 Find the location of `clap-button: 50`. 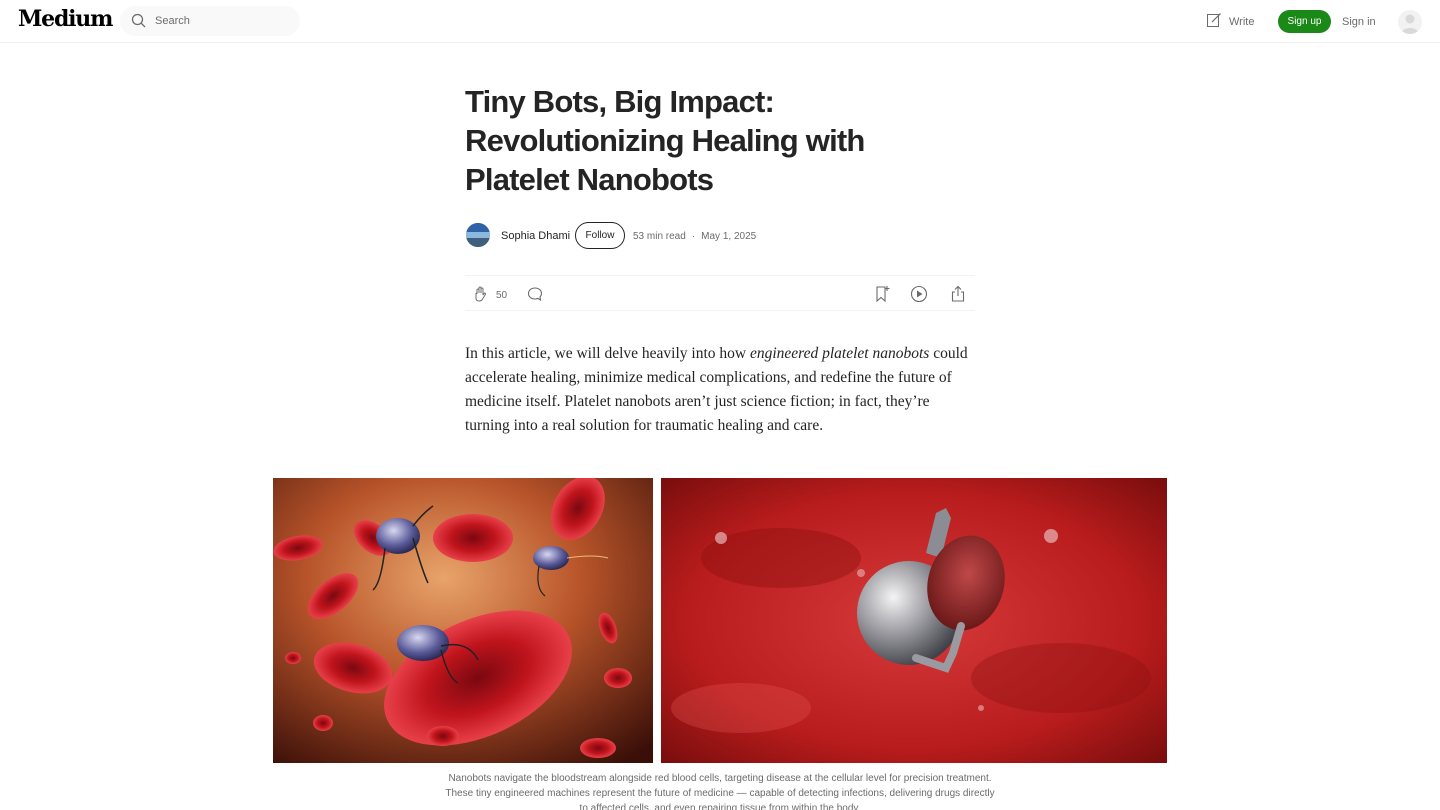

clap-button: 50 is located at coordinates (489, 295).